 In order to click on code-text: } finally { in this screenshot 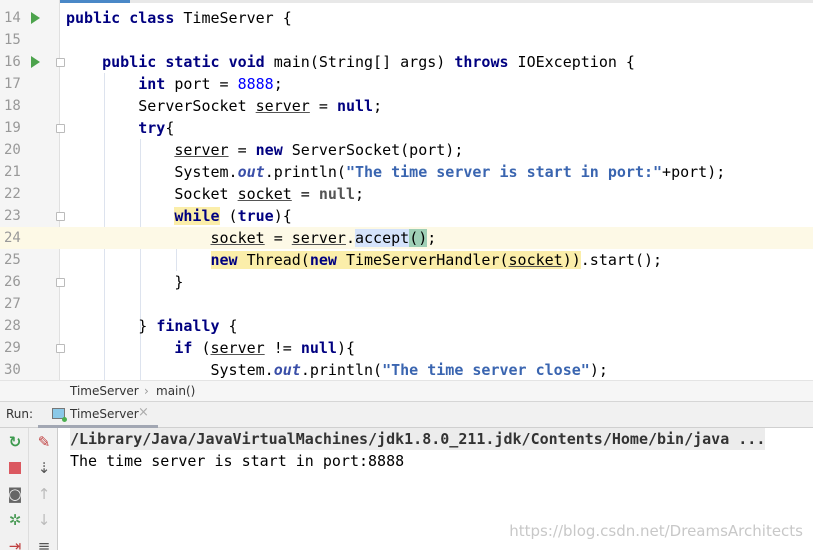, I will do `click(152, 326)`.